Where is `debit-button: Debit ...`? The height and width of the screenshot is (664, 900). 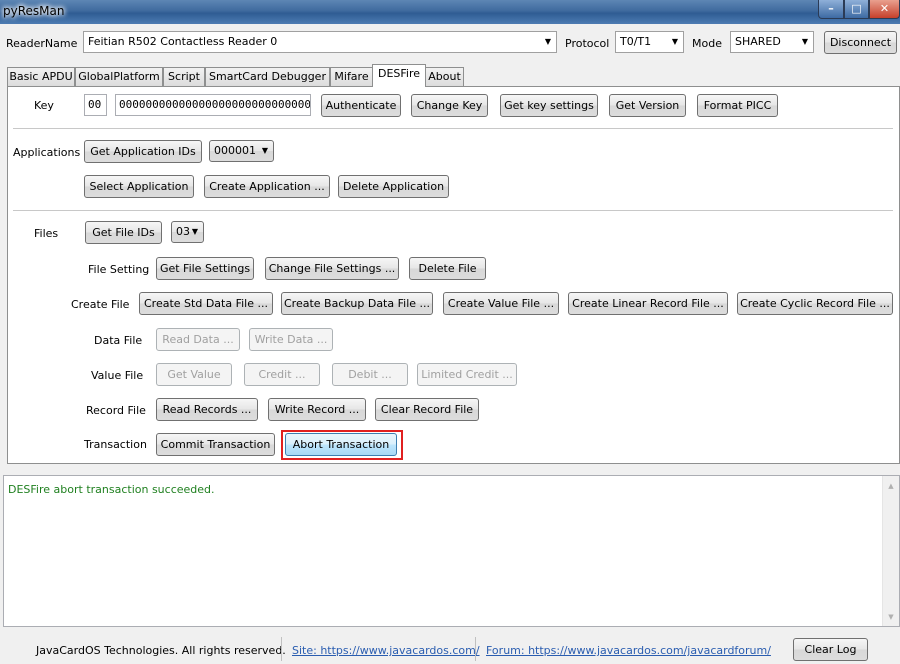 debit-button: Debit ... is located at coordinates (370, 374).